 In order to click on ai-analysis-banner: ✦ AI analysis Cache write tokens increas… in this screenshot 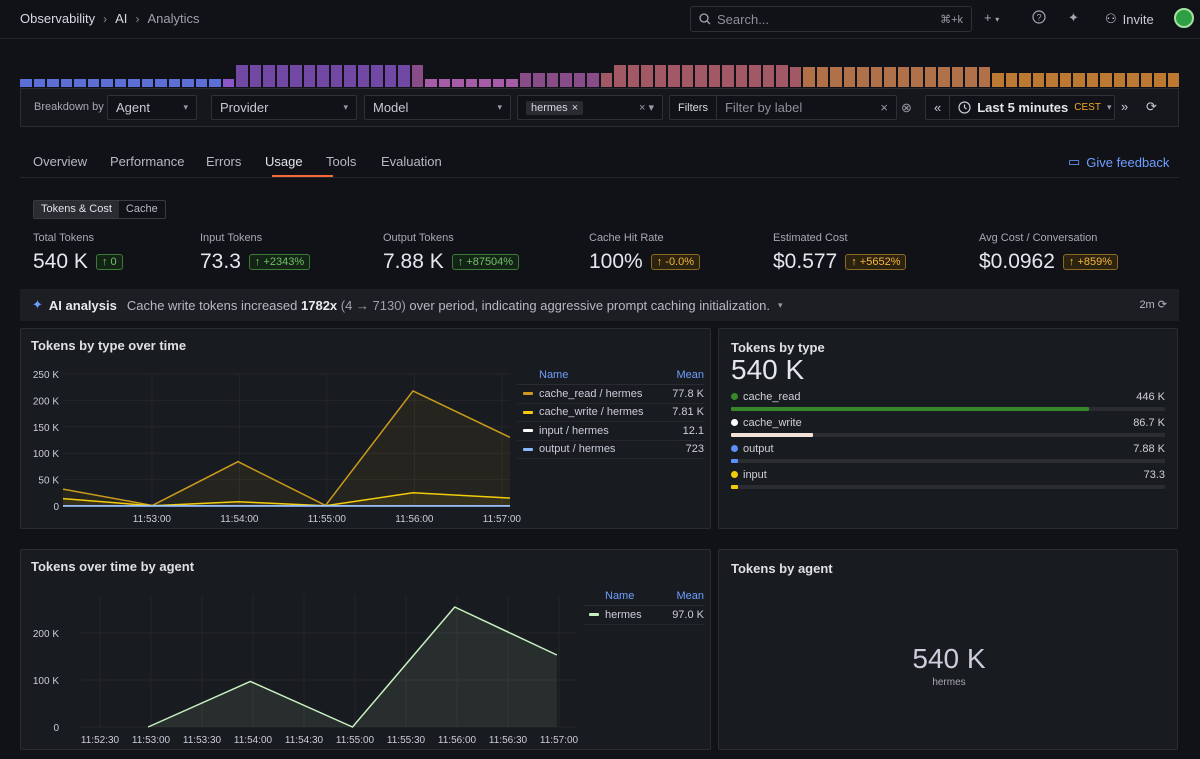, I will do `click(599, 305)`.